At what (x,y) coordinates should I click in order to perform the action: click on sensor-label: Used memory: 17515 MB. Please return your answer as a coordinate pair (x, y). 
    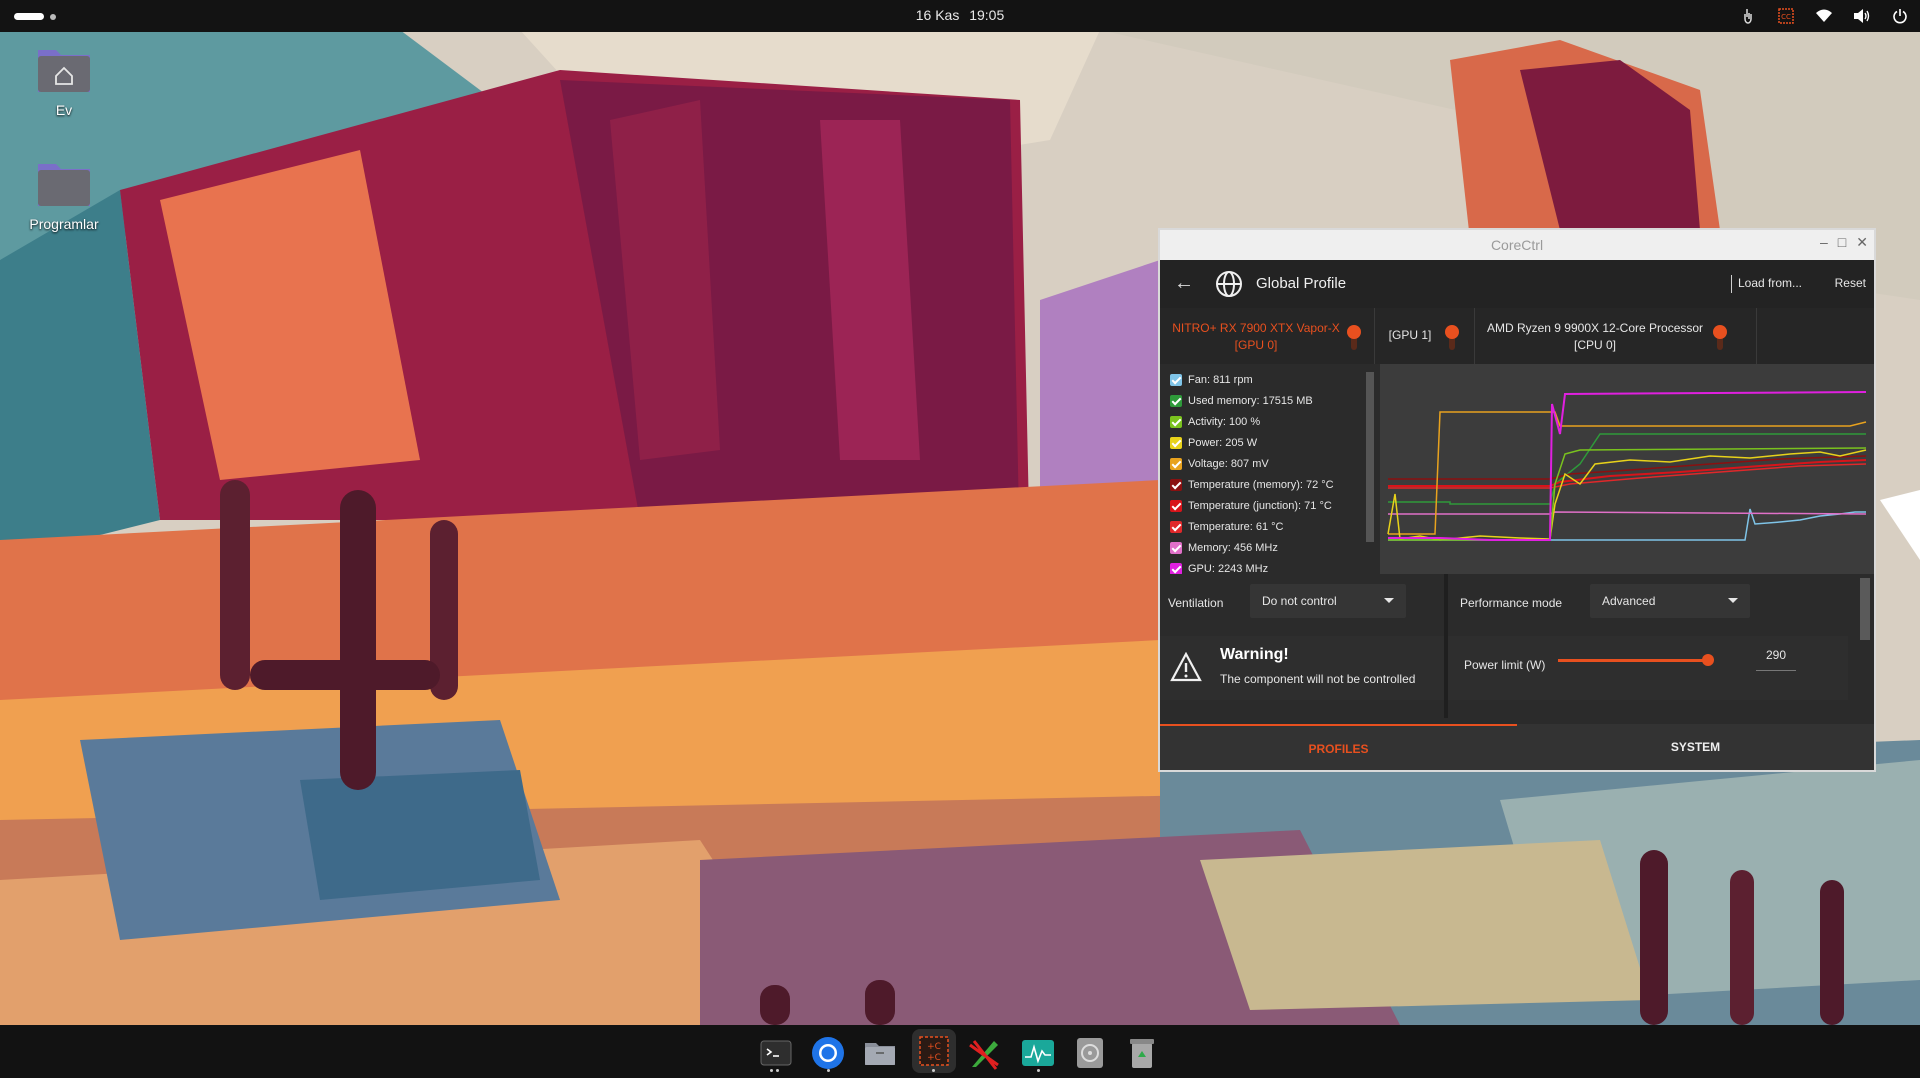
    Looking at the image, I should click on (1250, 401).